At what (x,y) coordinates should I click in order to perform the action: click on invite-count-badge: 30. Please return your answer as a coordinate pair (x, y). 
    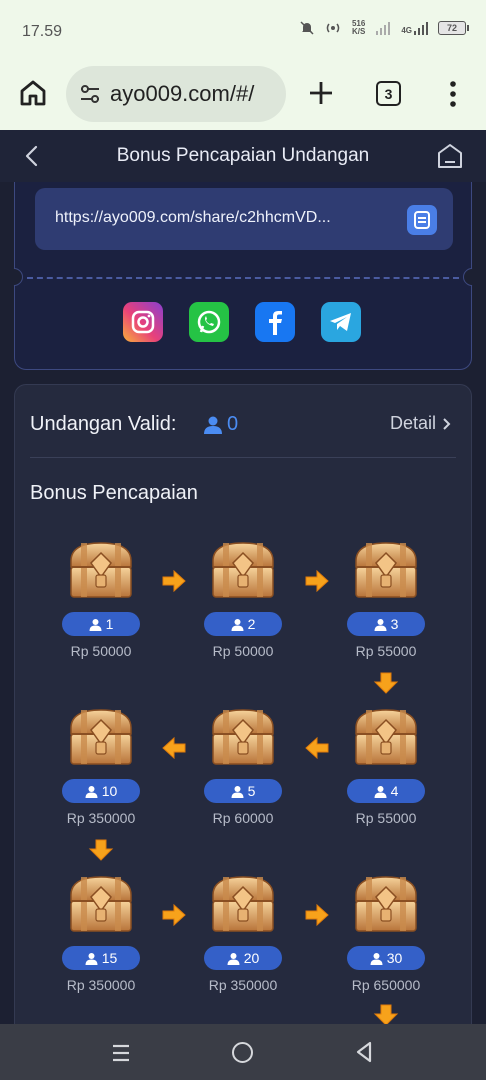
    Looking at the image, I should click on (386, 958).